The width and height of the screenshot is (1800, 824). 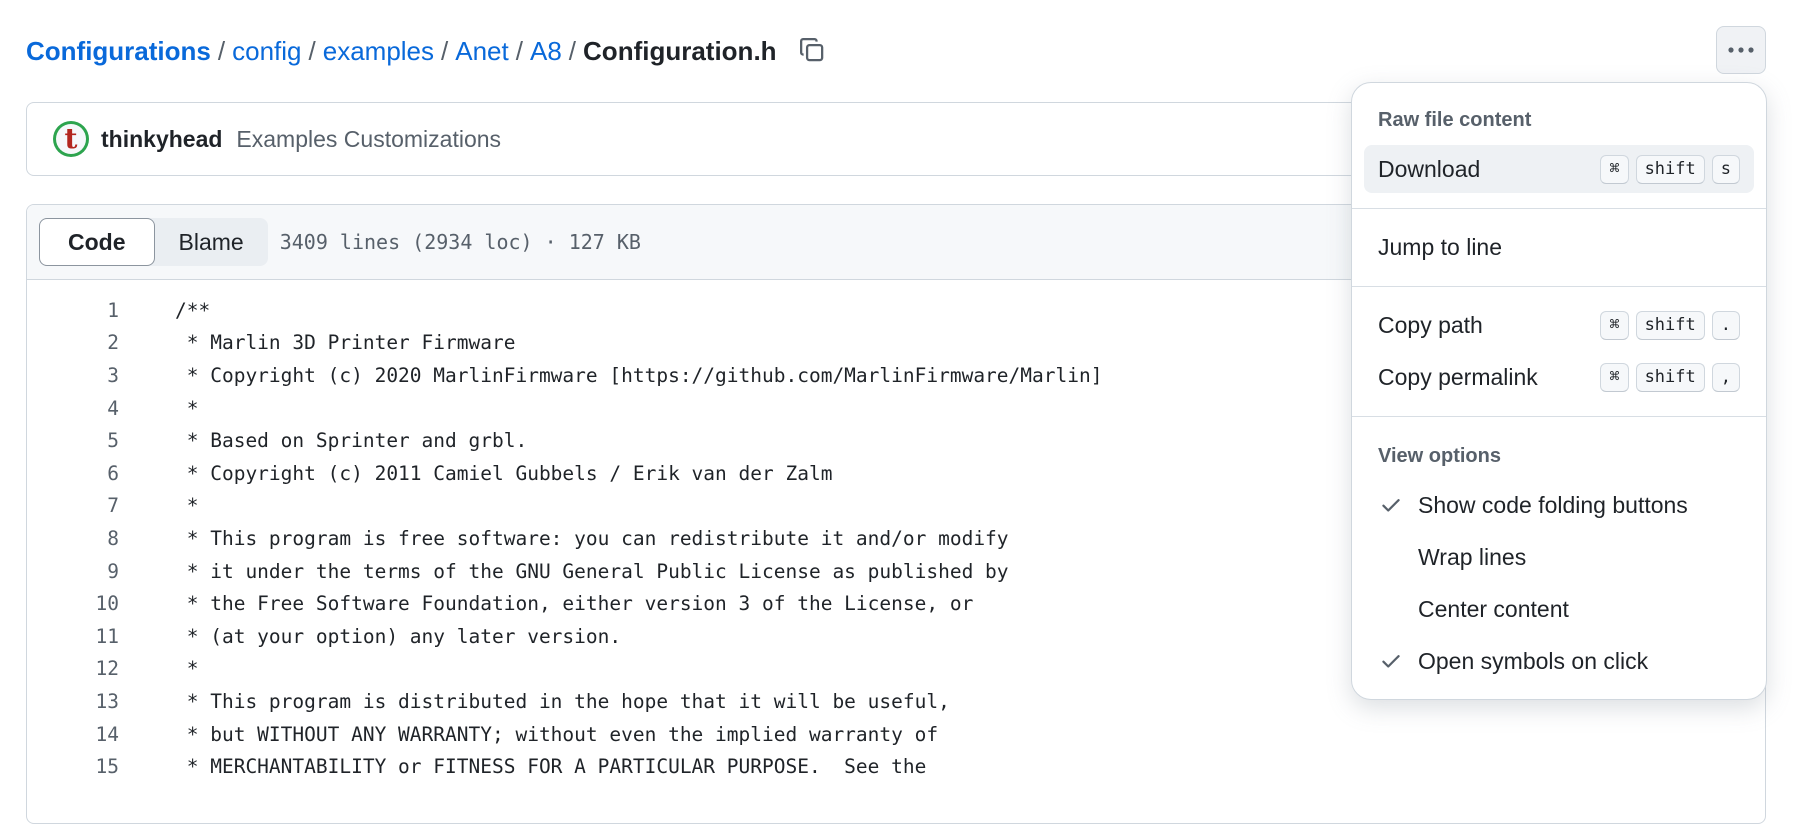 I want to click on avatar-letter: t, so click(x=71, y=139).